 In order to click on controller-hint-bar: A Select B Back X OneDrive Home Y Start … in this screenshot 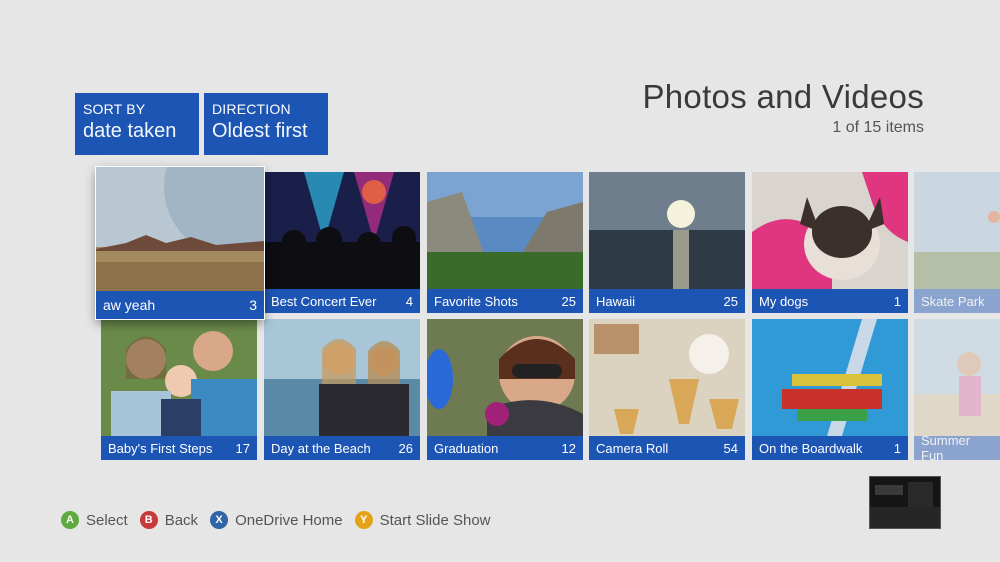, I will do `click(282, 520)`.